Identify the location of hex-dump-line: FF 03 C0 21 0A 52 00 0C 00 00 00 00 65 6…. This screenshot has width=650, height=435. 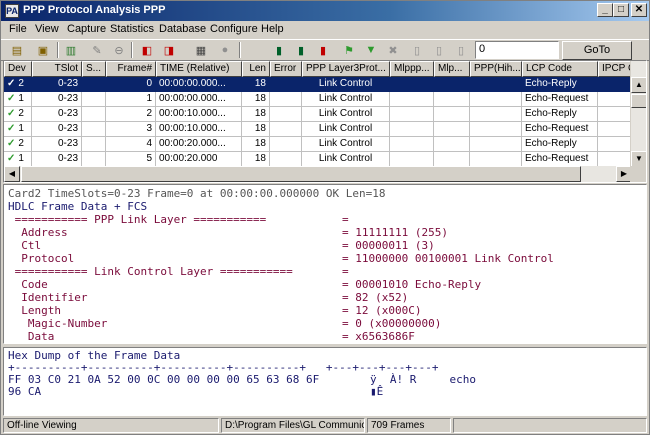
(164, 379).